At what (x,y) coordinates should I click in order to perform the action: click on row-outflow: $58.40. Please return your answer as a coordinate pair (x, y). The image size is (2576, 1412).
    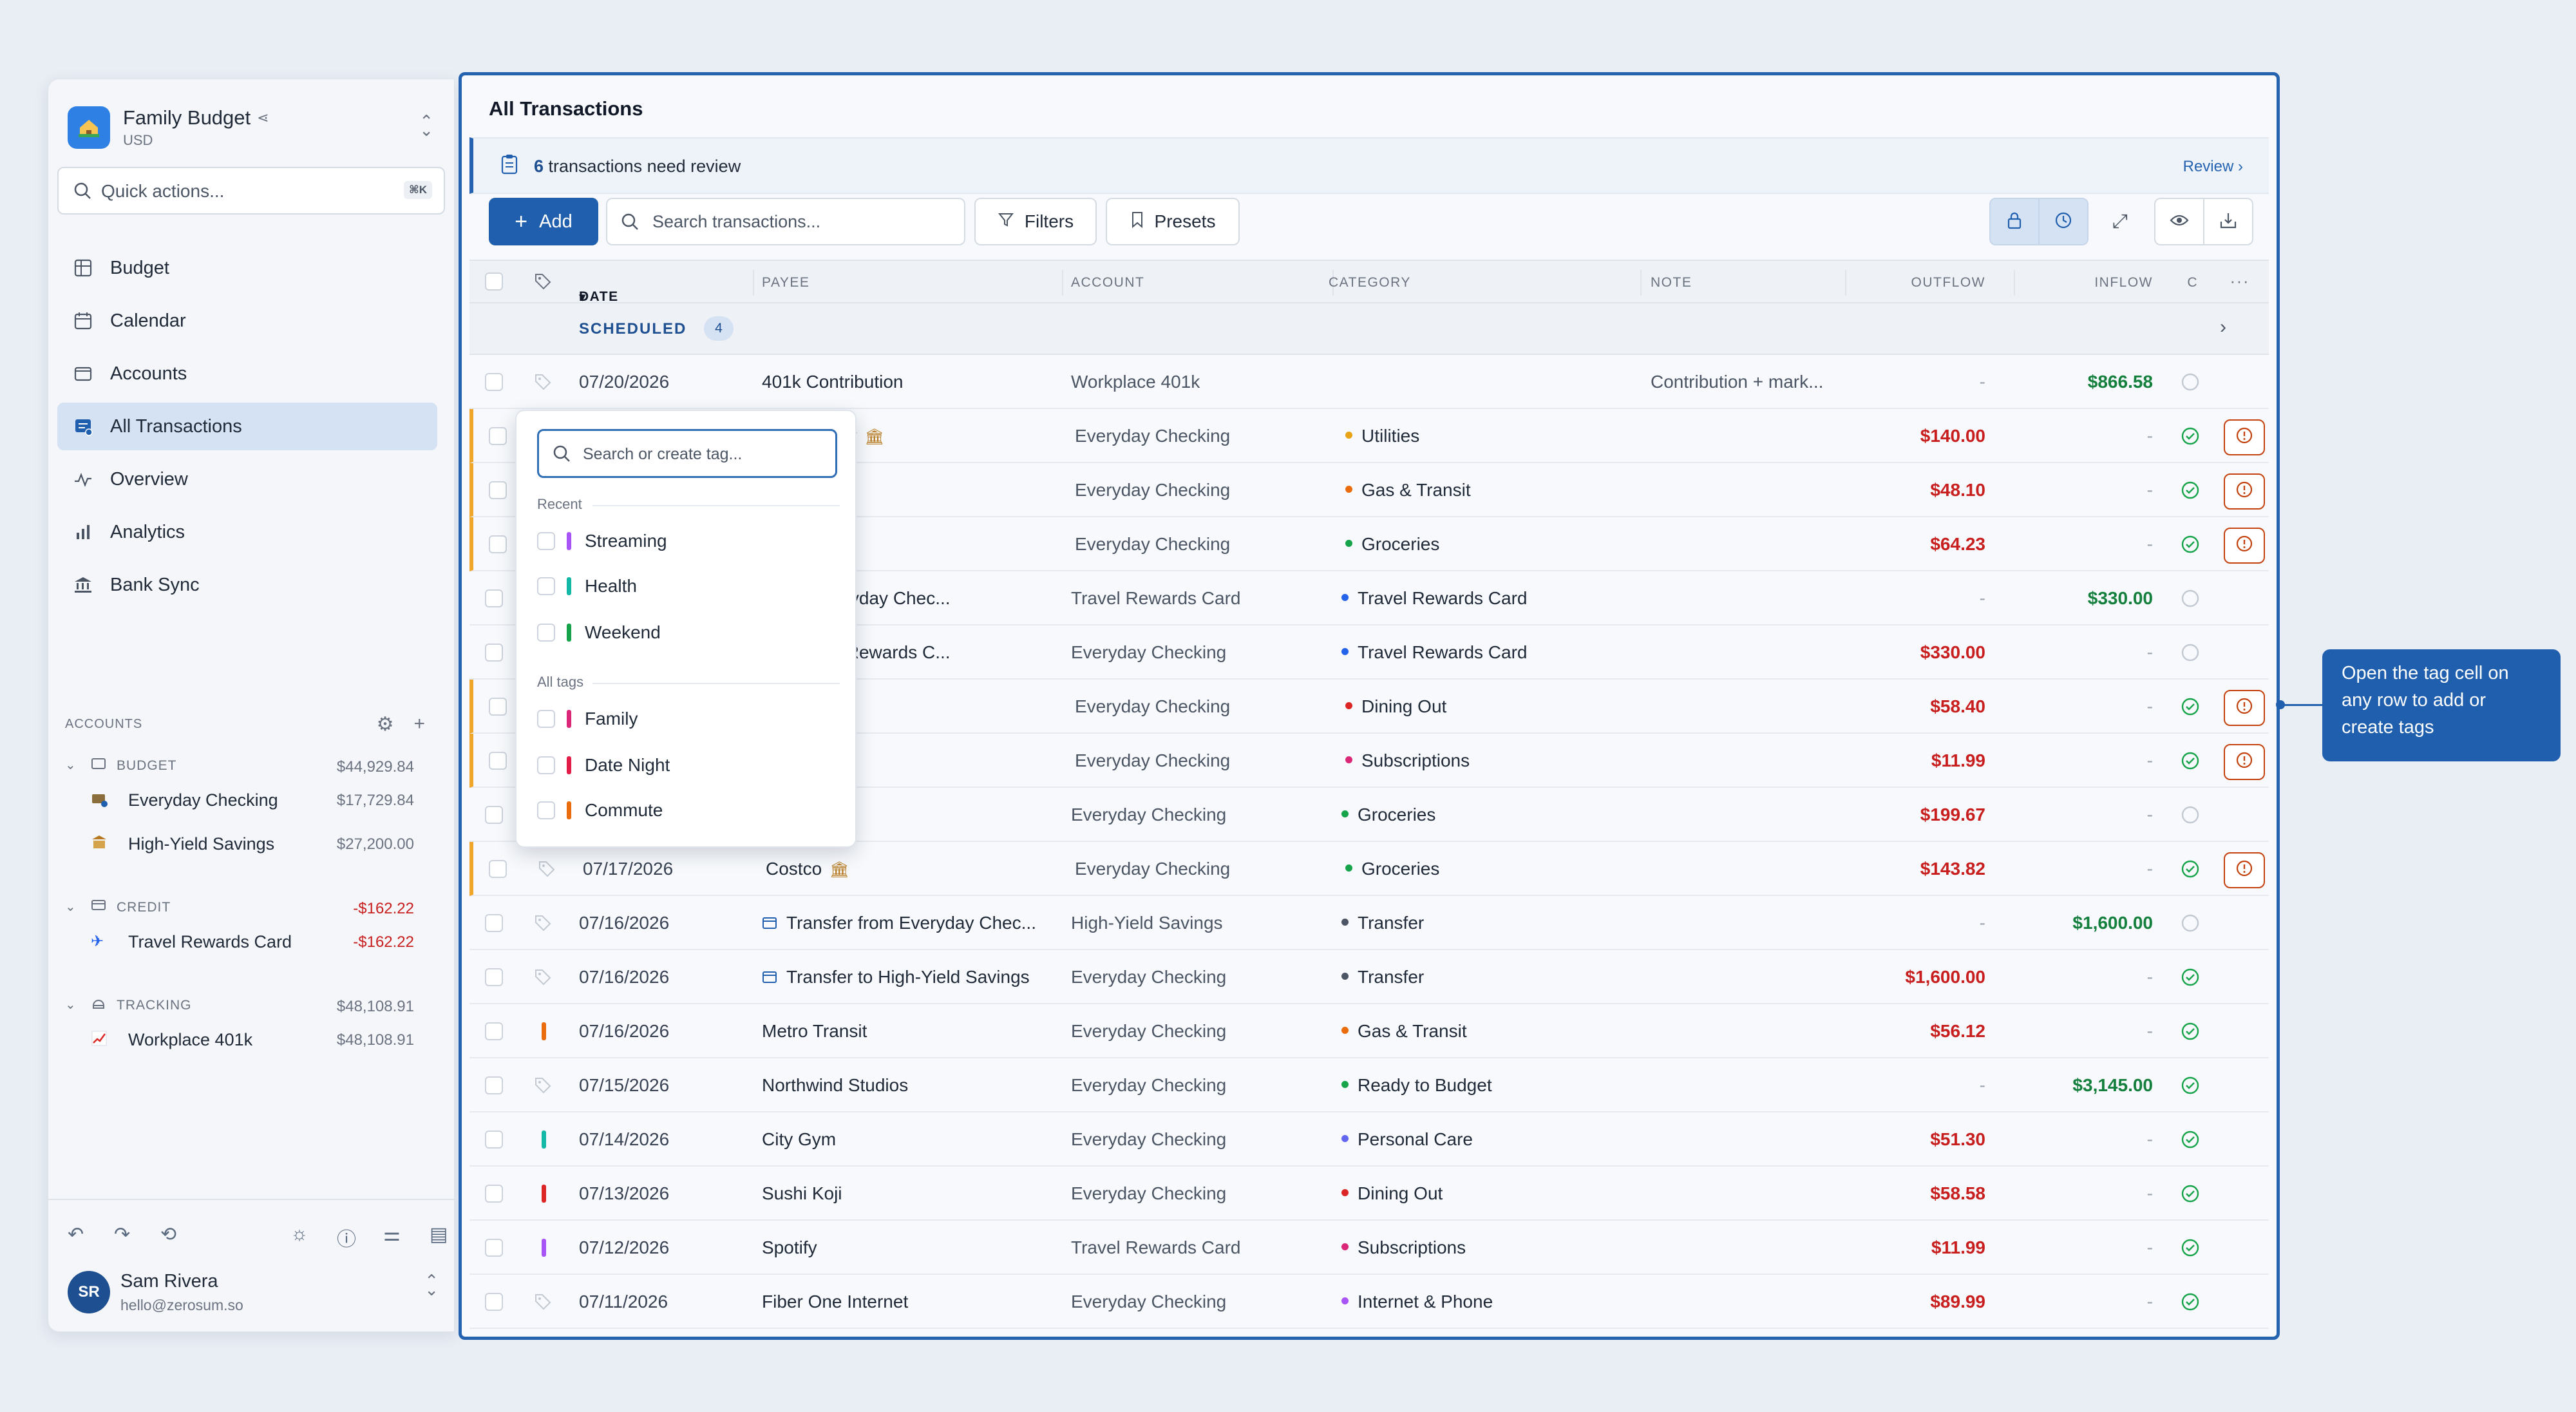
    Looking at the image, I should click on (1958, 707).